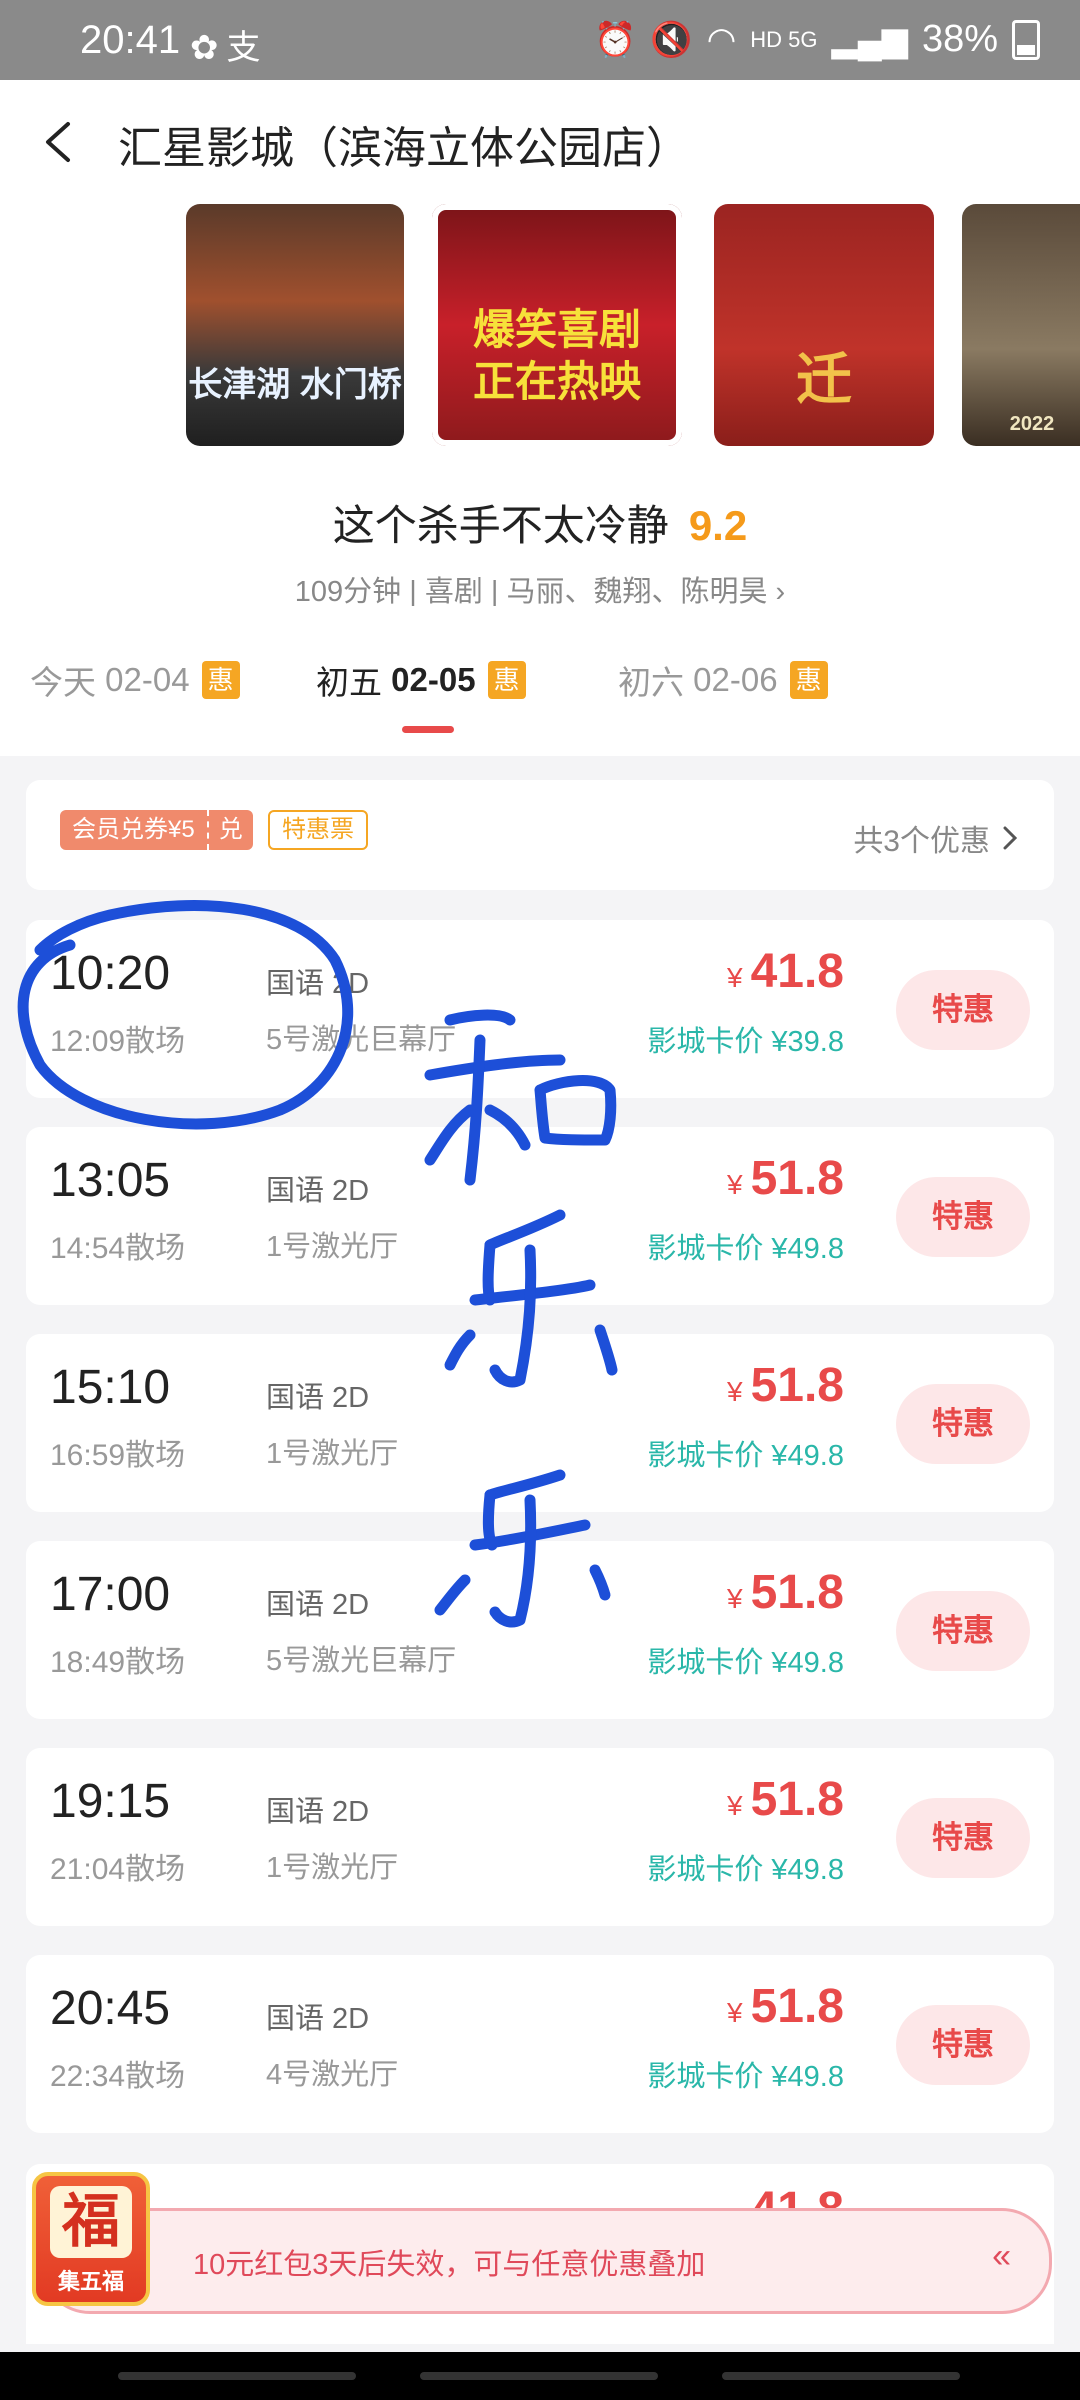  I want to click on poster-item: 长津湖 水门桥, so click(295, 325).